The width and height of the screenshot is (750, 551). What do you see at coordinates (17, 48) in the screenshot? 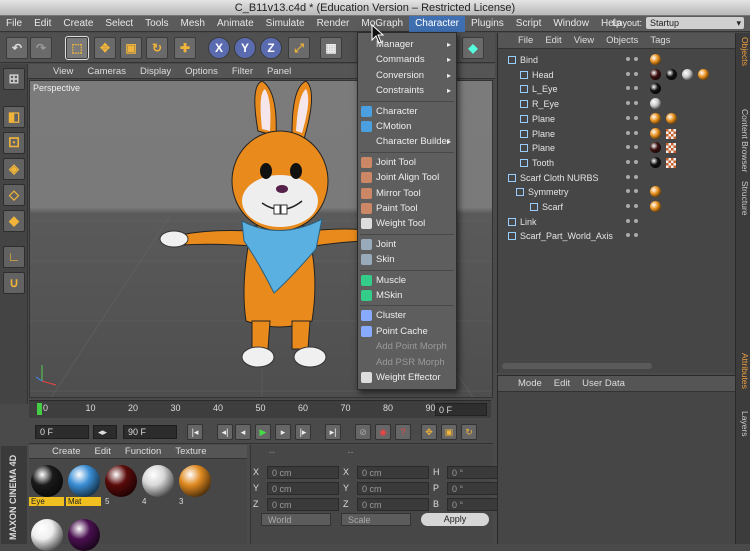
I see `undo-icon: ↶` at bounding box center [17, 48].